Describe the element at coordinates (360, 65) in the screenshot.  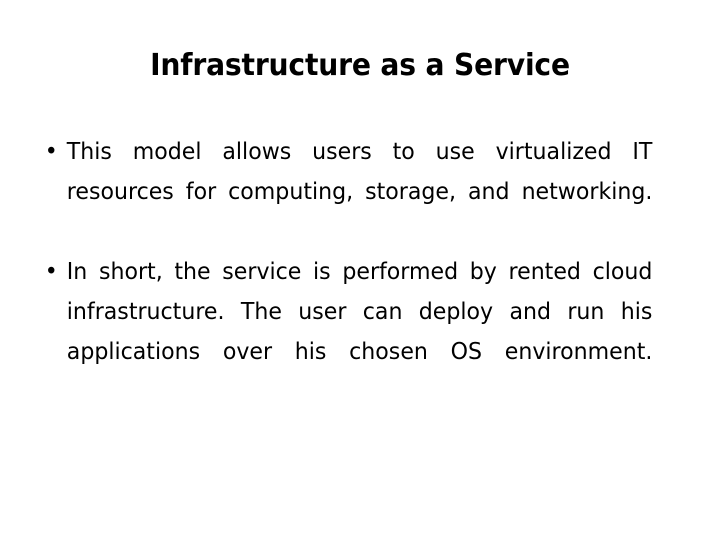
I see `page-title: Infrastructure as a Service` at that location.